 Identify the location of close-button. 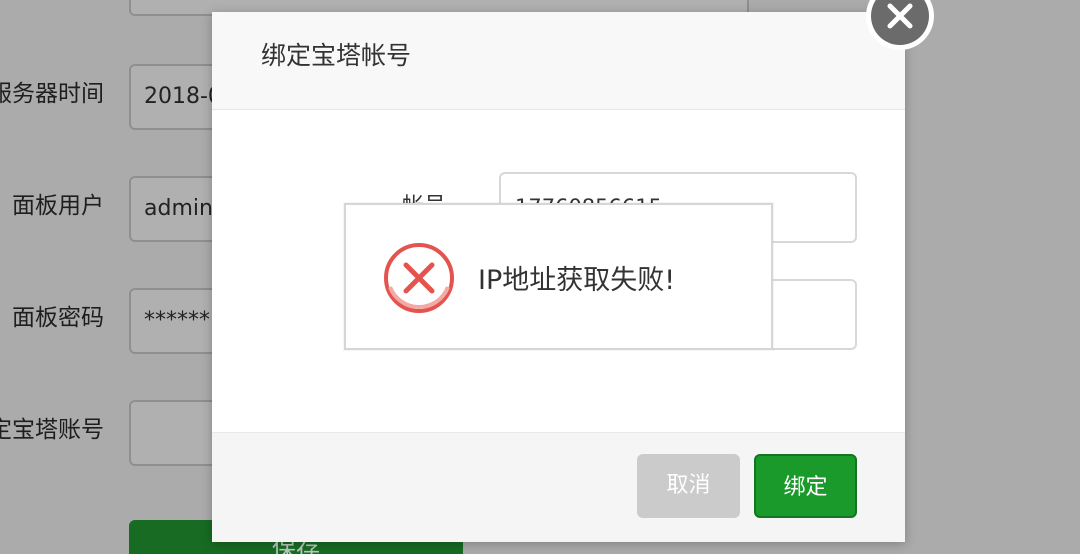
(900, 25).